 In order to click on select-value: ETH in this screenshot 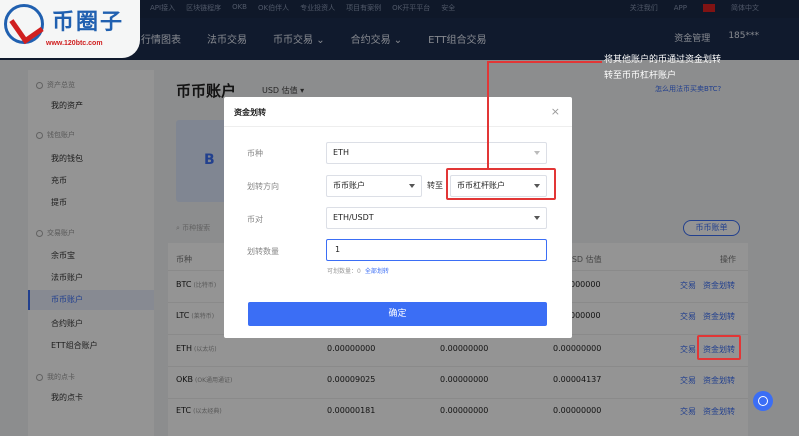, I will do `click(341, 152)`.